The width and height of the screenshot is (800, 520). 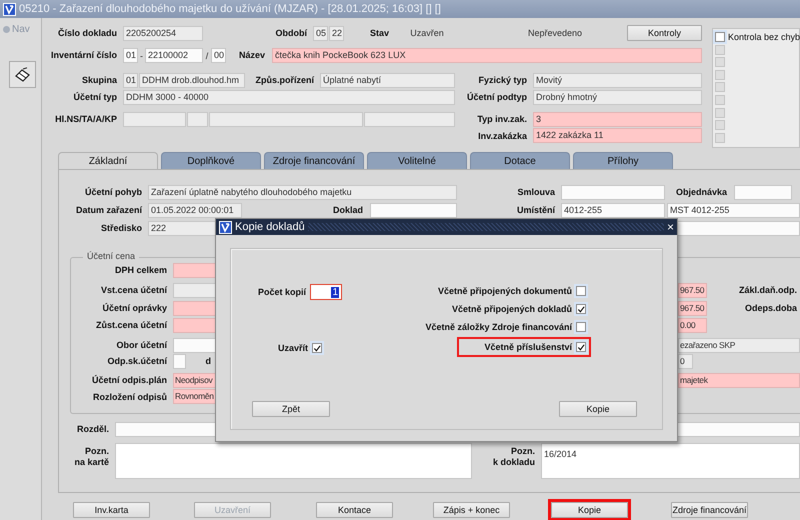 I want to click on field-label: Zákl.daň.odp., so click(x=768, y=290).